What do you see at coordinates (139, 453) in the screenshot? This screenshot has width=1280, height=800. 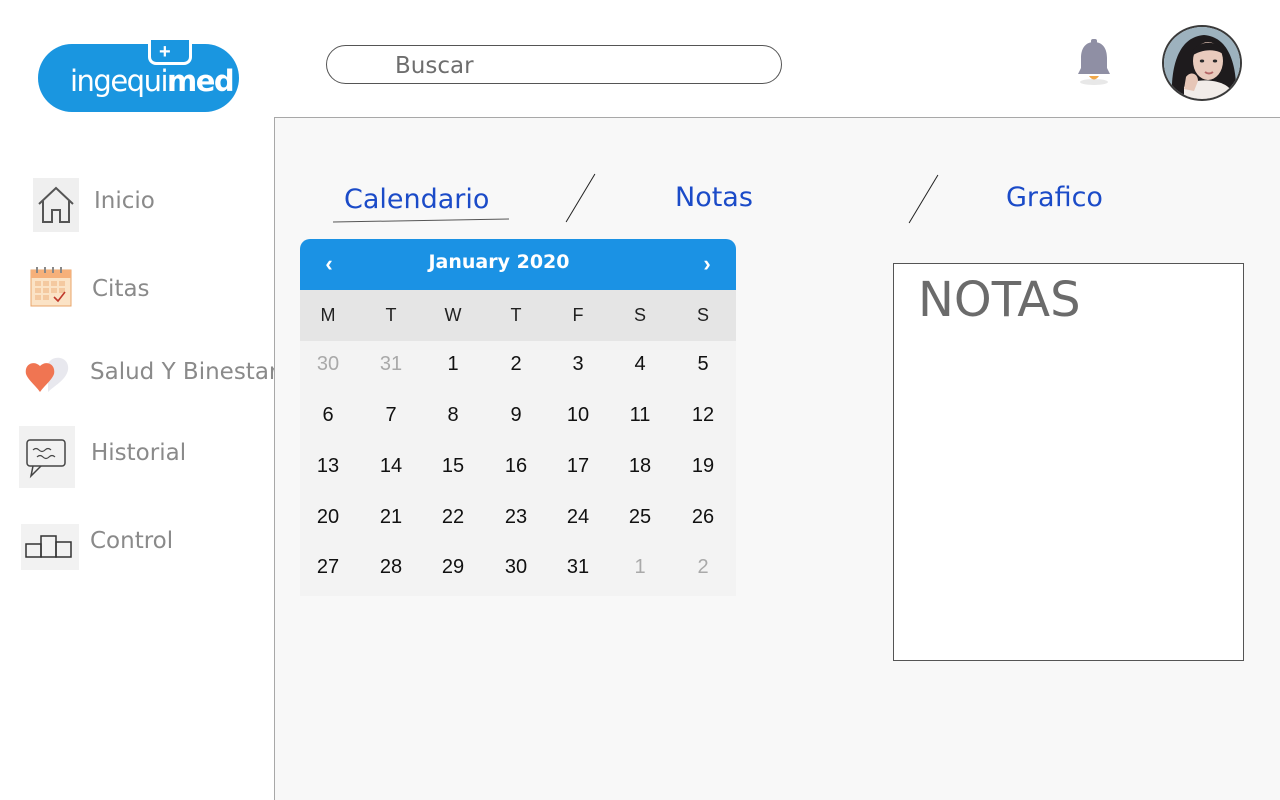 I see `sidebar-item-label: Historial` at bounding box center [139, 453].